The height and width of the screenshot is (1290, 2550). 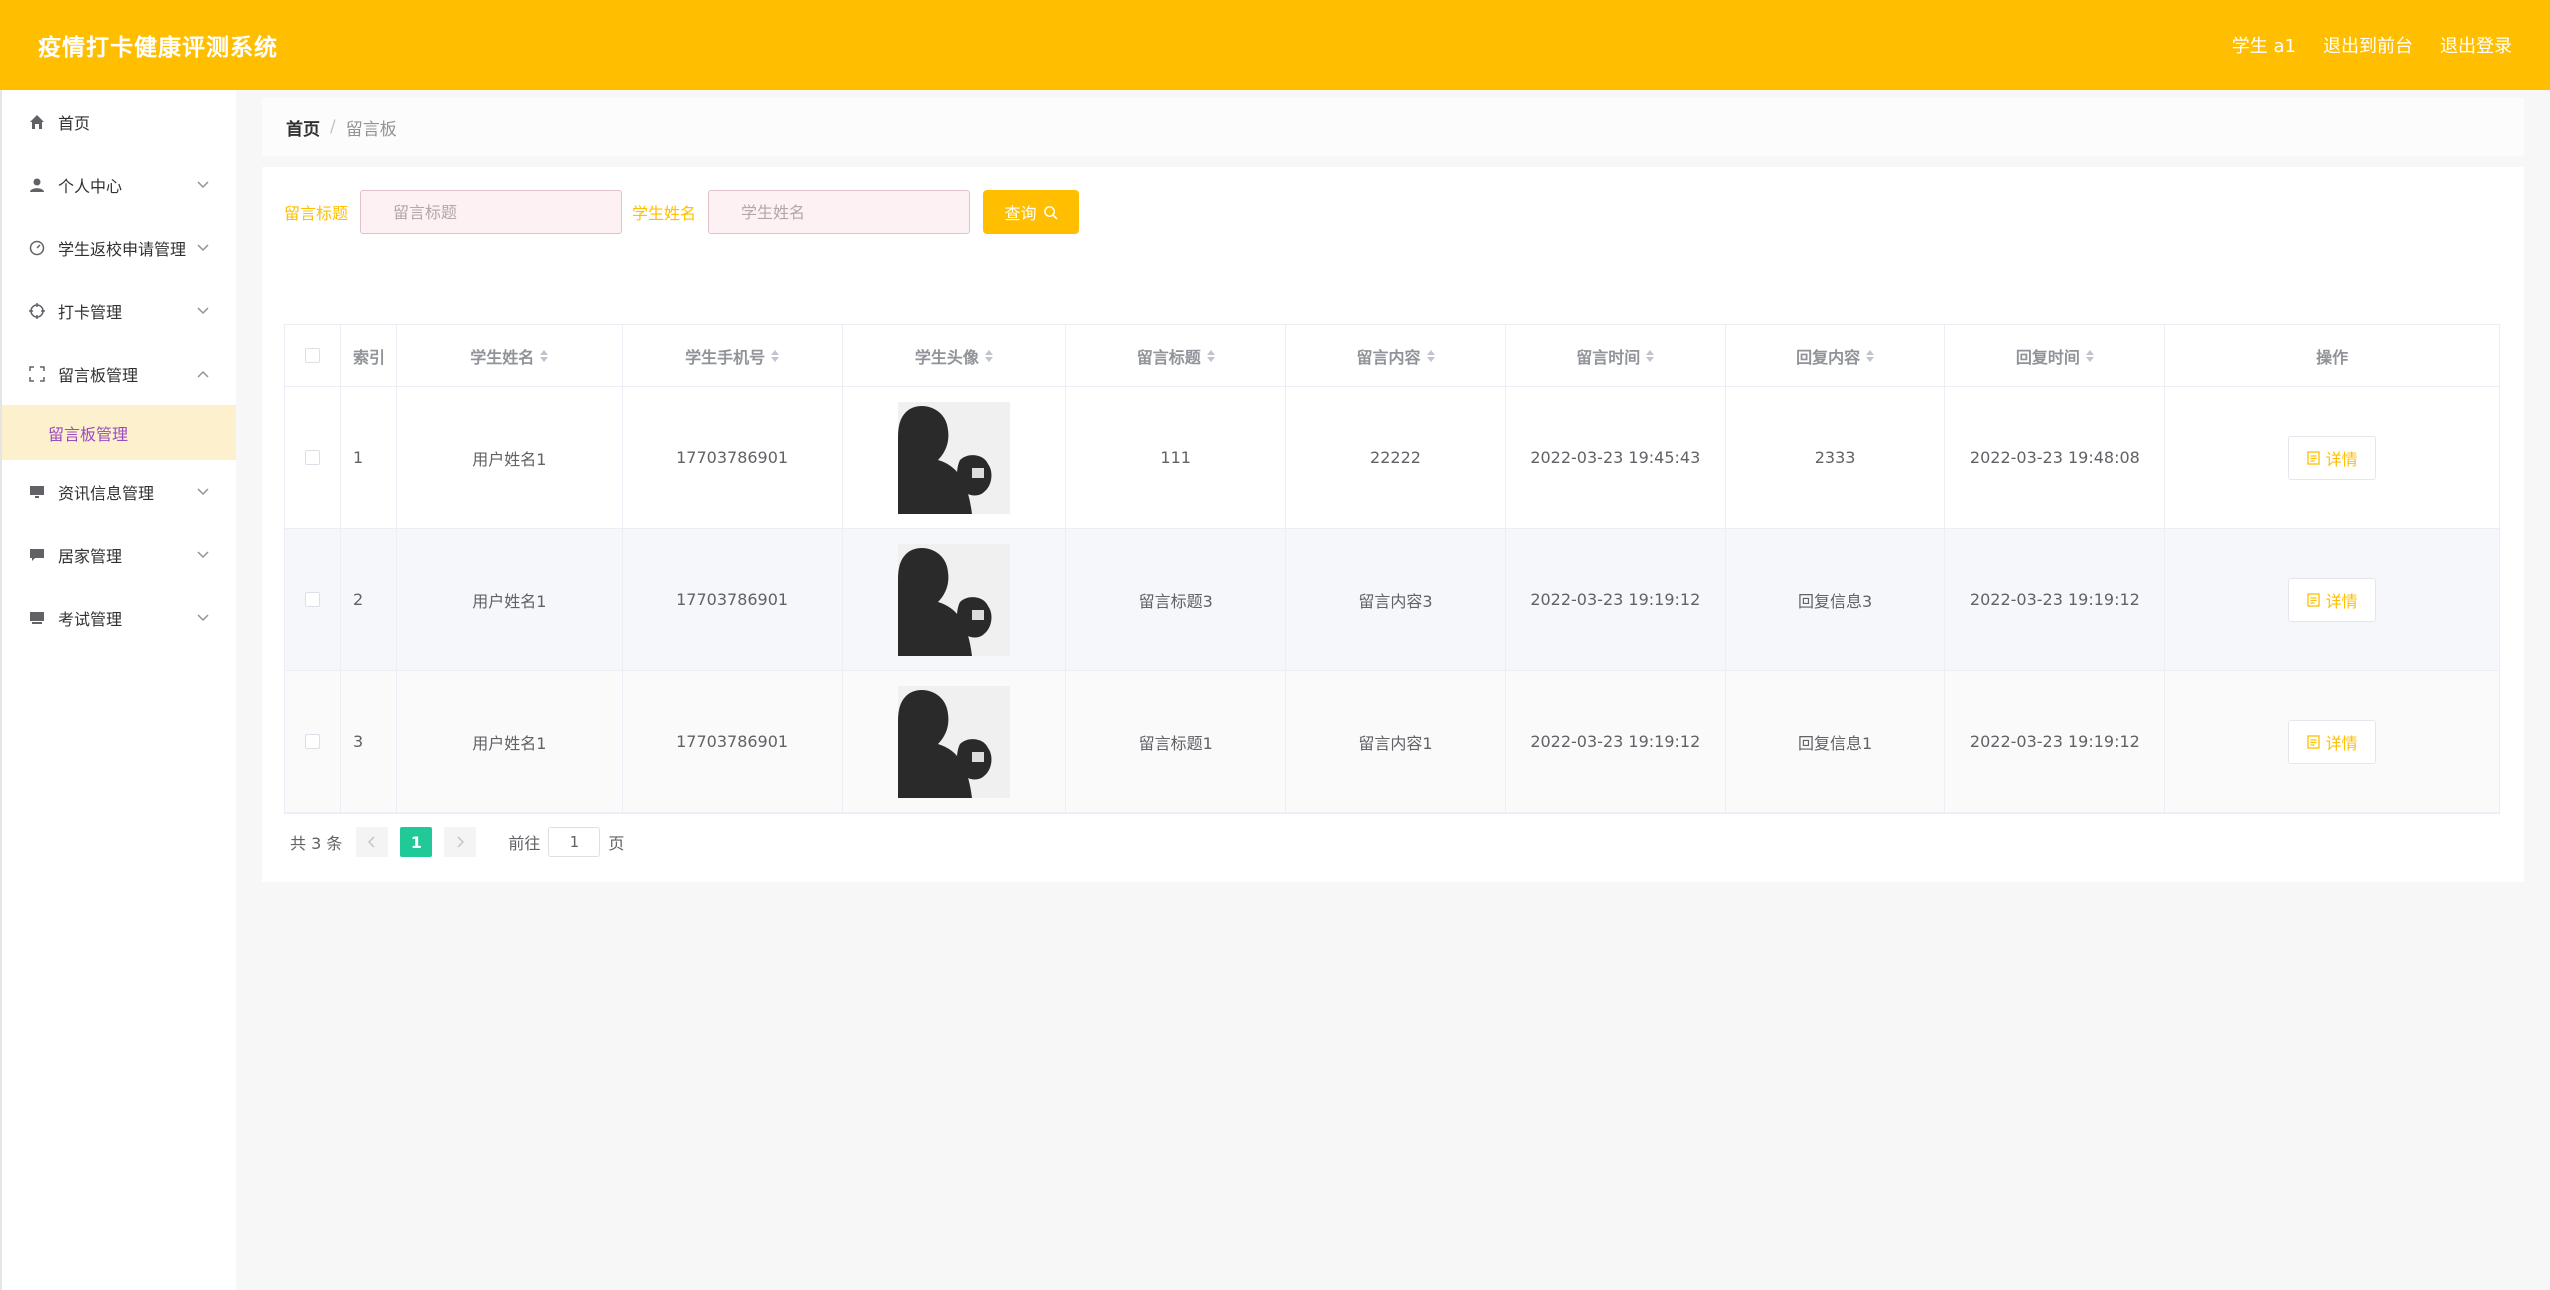 I want to click on header-label: 留言标题, so click(x=1168, y=357).